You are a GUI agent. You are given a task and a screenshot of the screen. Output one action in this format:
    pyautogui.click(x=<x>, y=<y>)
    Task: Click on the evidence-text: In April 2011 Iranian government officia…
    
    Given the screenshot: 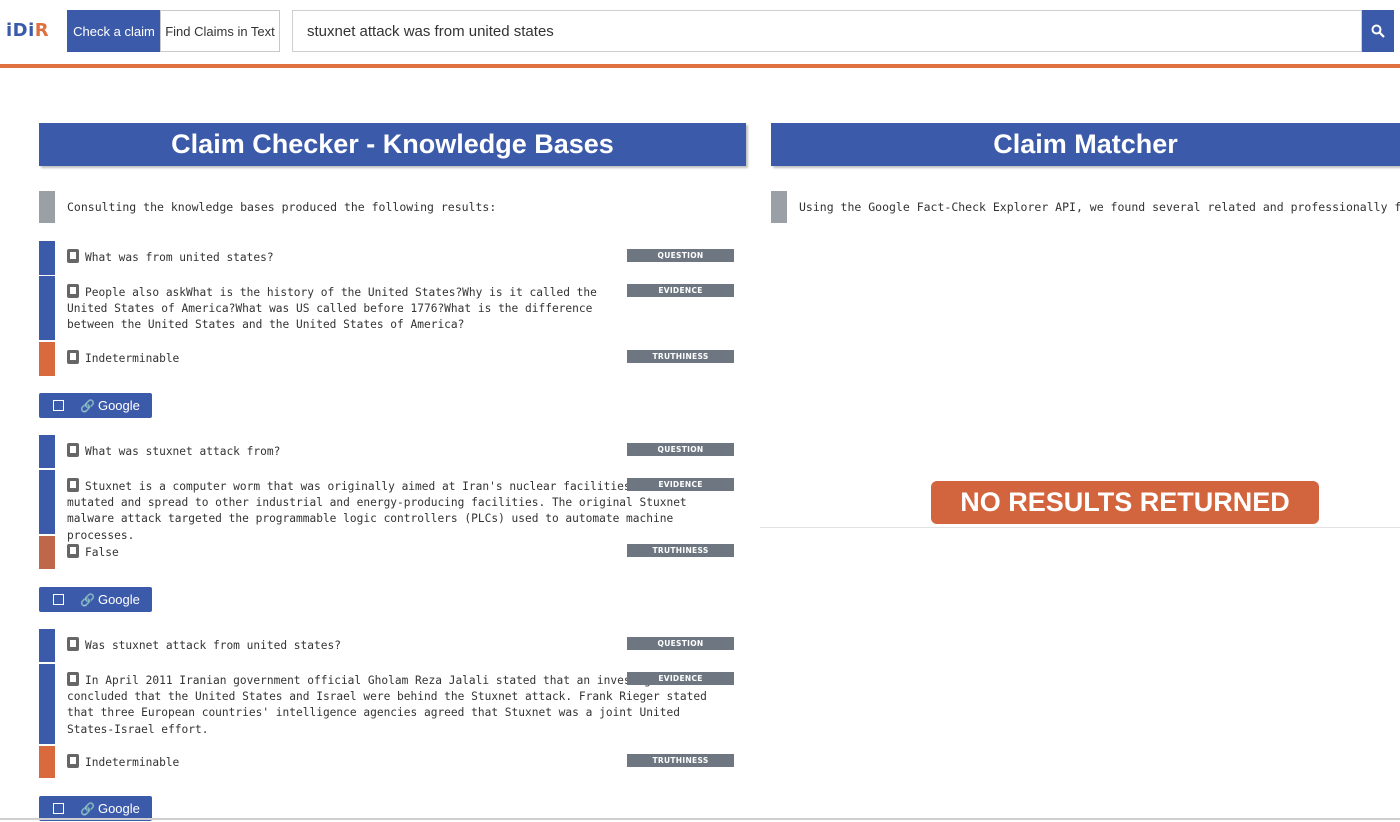 What is the action you would take?
    pyautogui.click(x=389, y=705)
    